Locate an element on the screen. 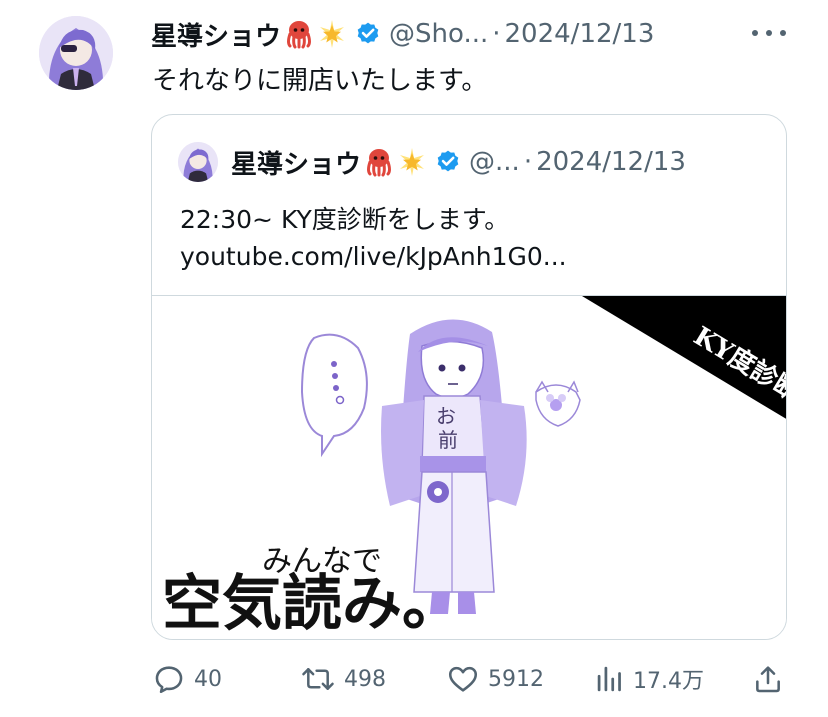 Image resolution: width=828 pixels, height=717 pixels. reply-button: 40 is located at coordinates (187, 679).